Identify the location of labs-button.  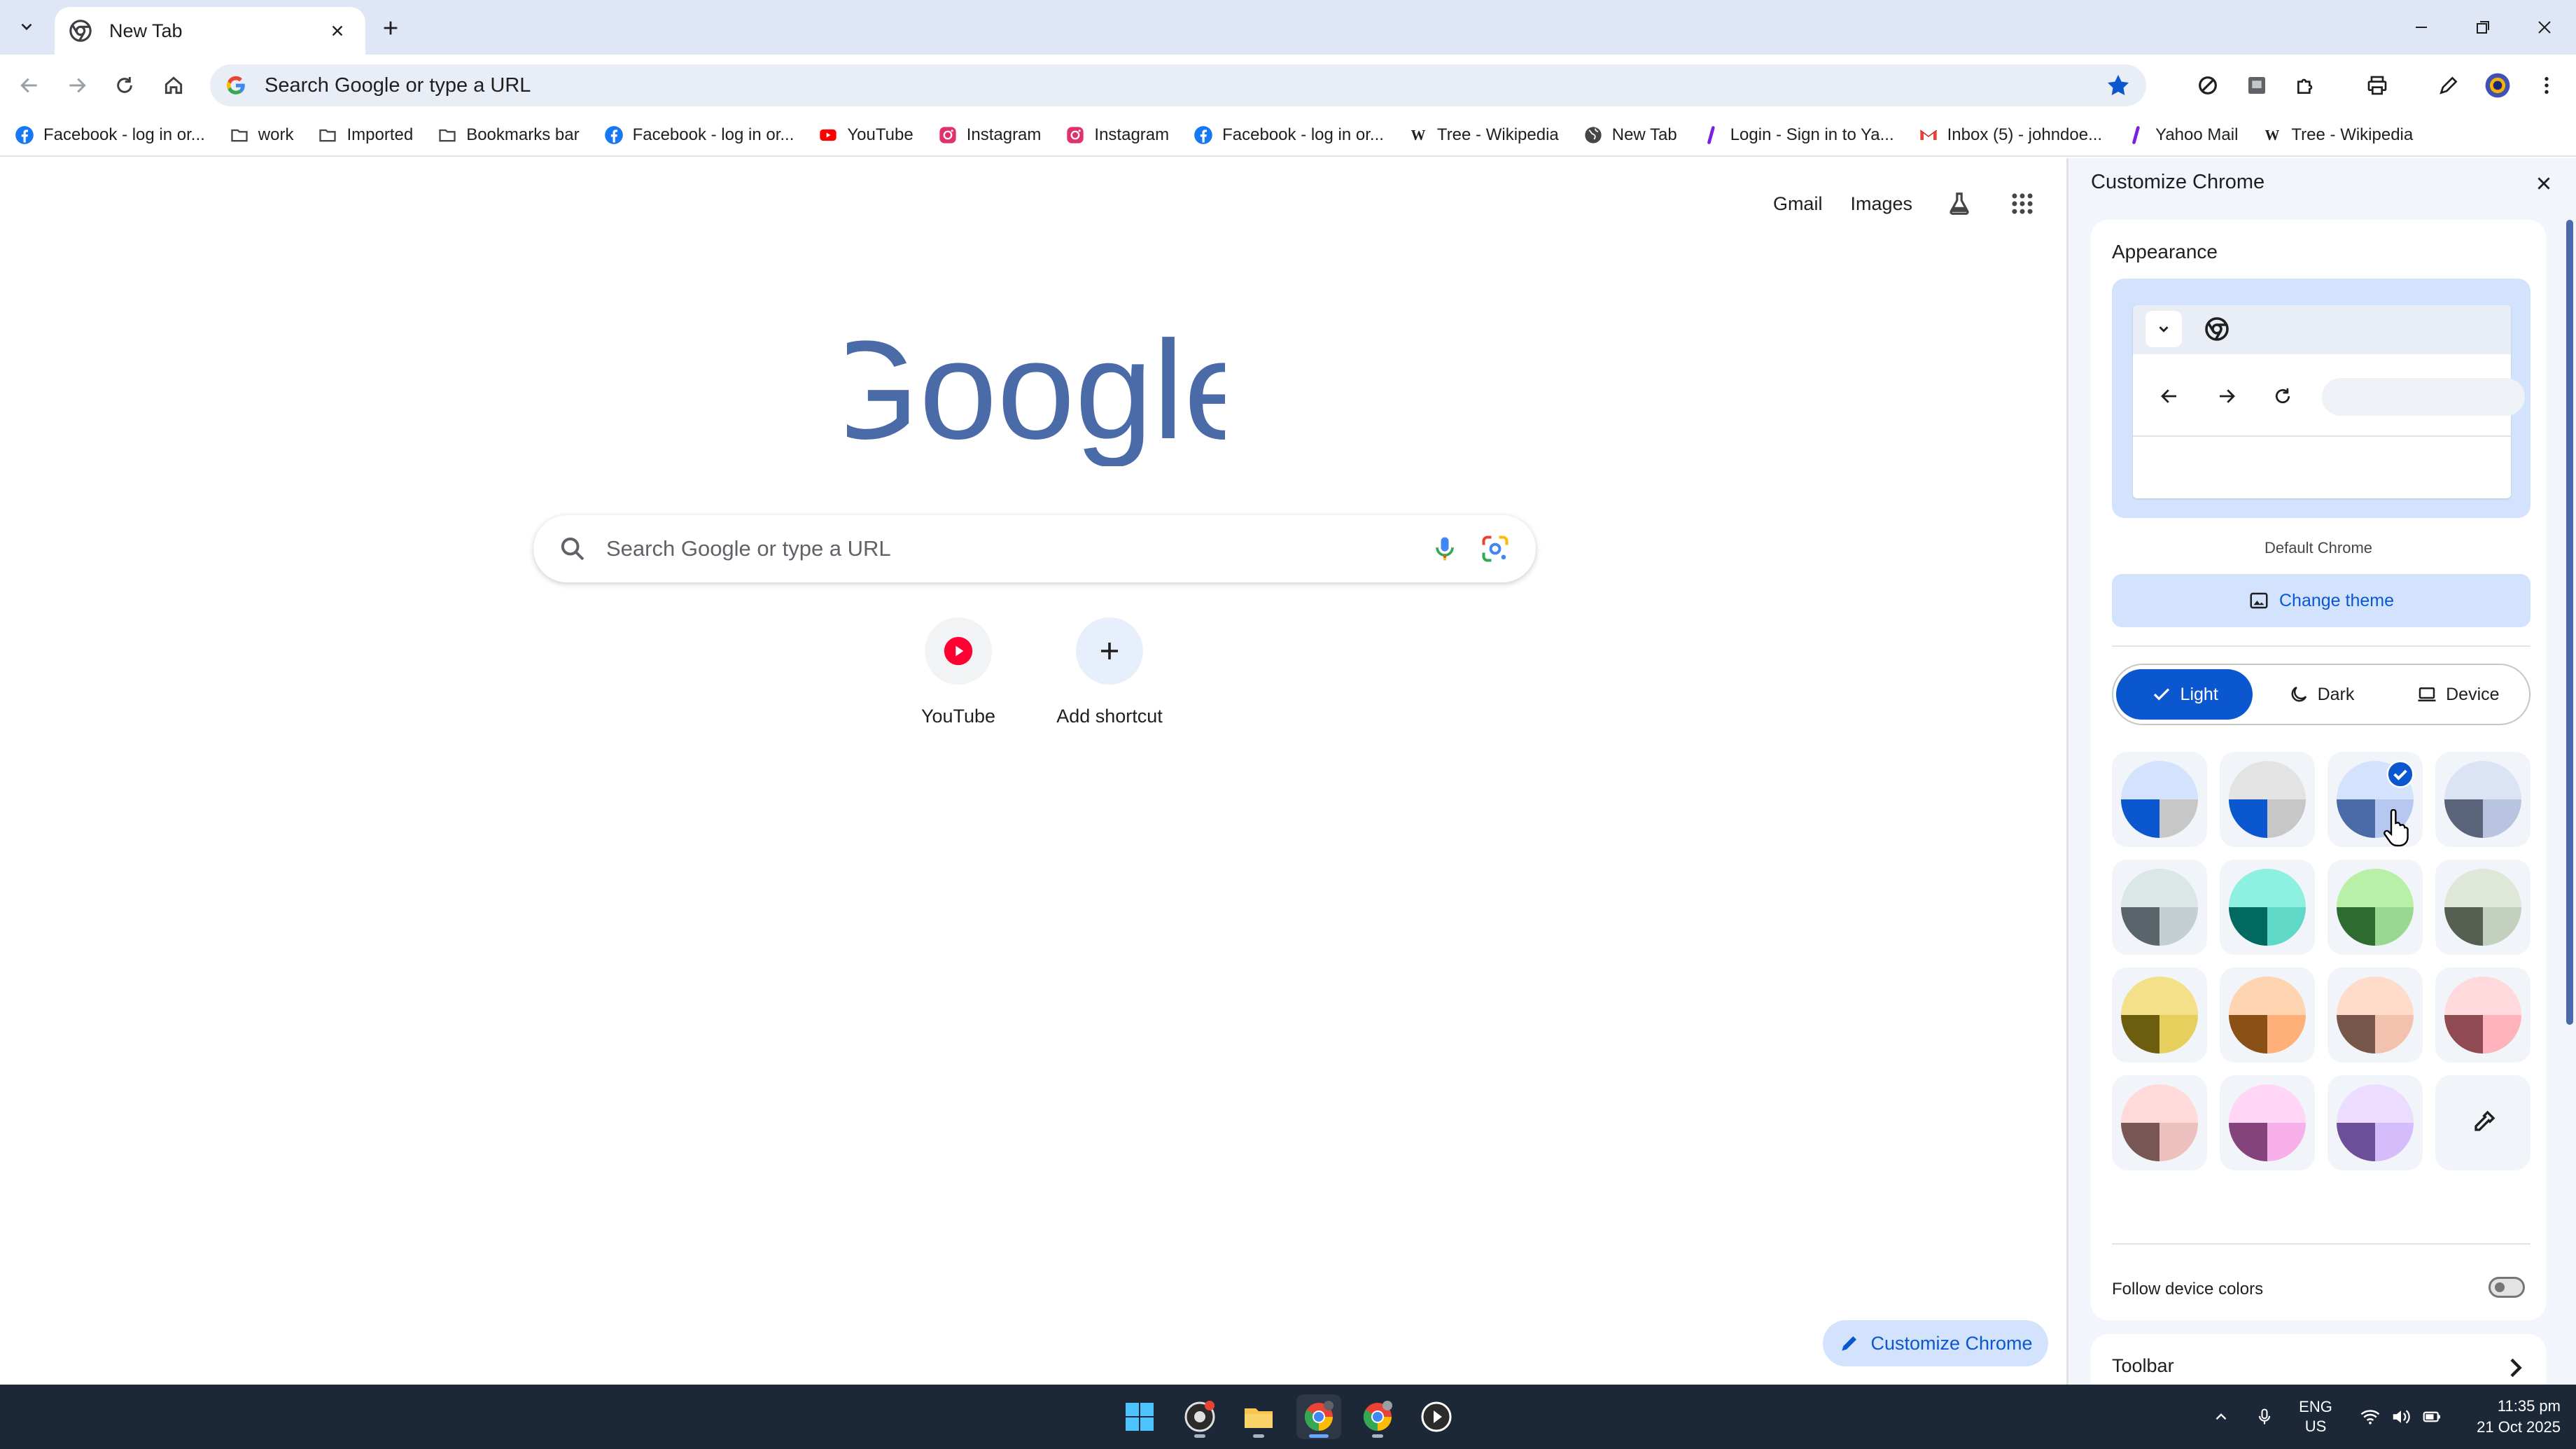
(1959, 204).